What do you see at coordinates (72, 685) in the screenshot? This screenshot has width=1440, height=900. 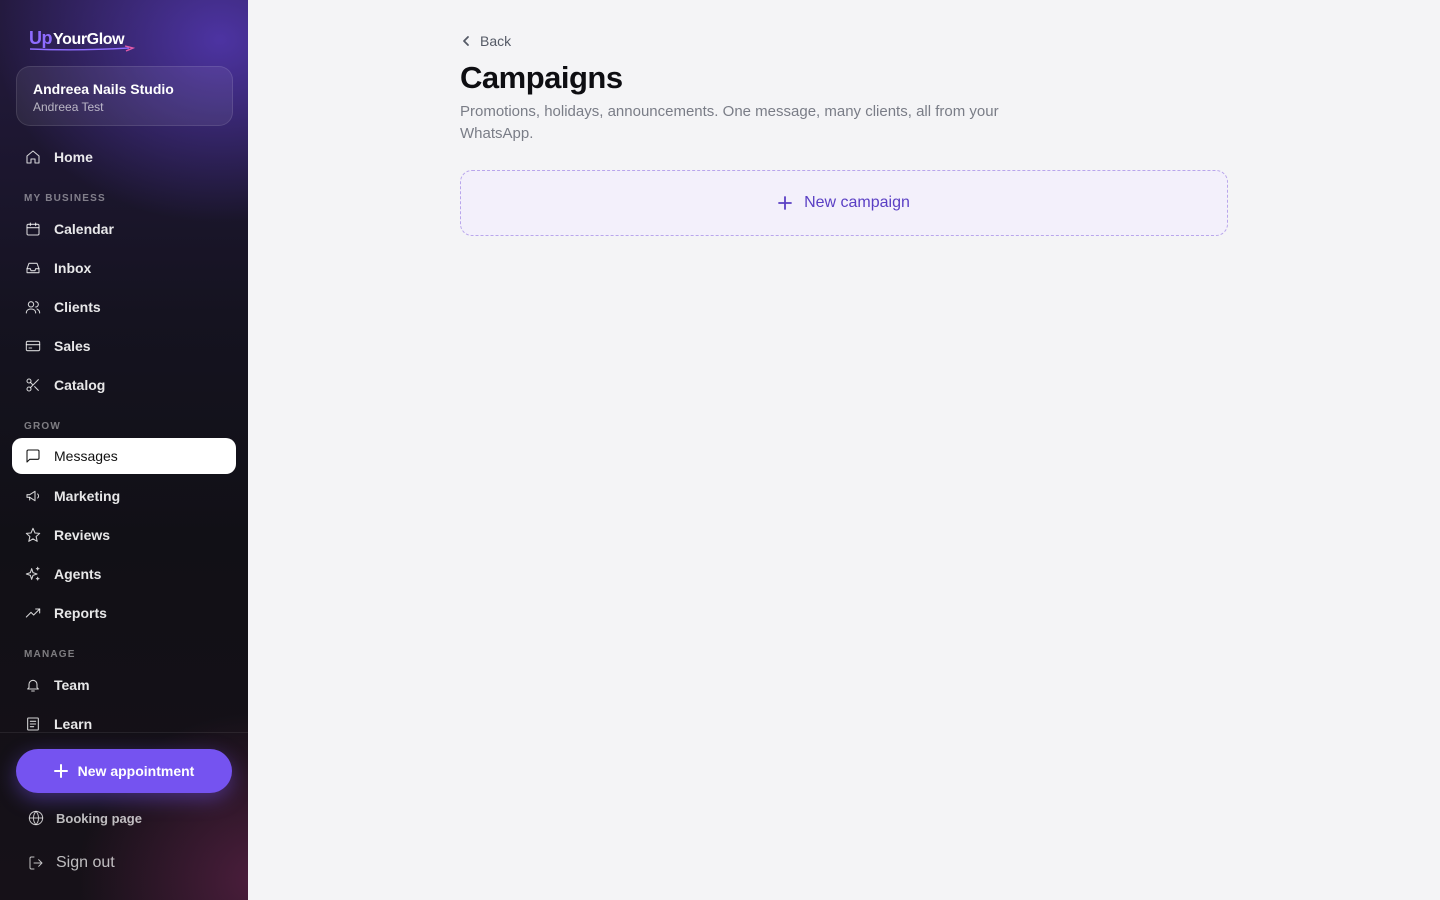 I see `sidebar-item-label: Team` at bounding box center [72, 685].